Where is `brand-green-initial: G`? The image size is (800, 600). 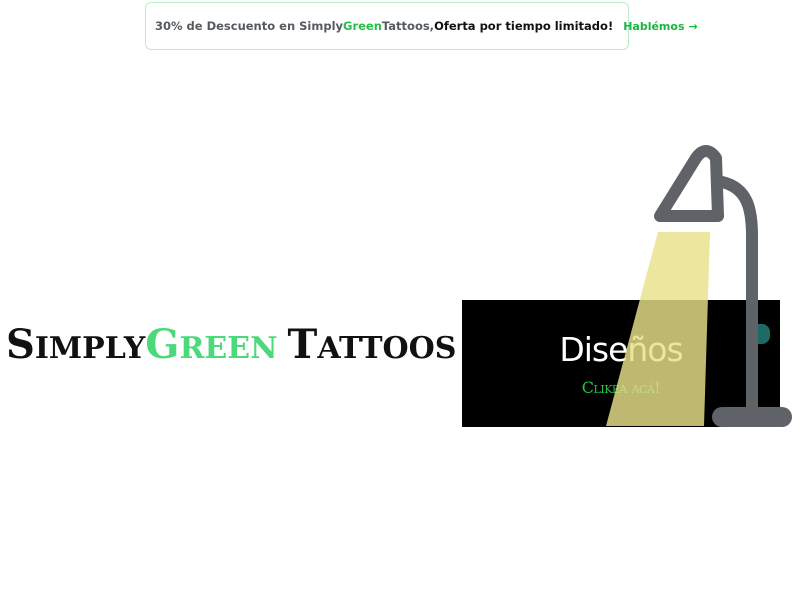
brand-green-initial: G is located at coordinates (162, 344).